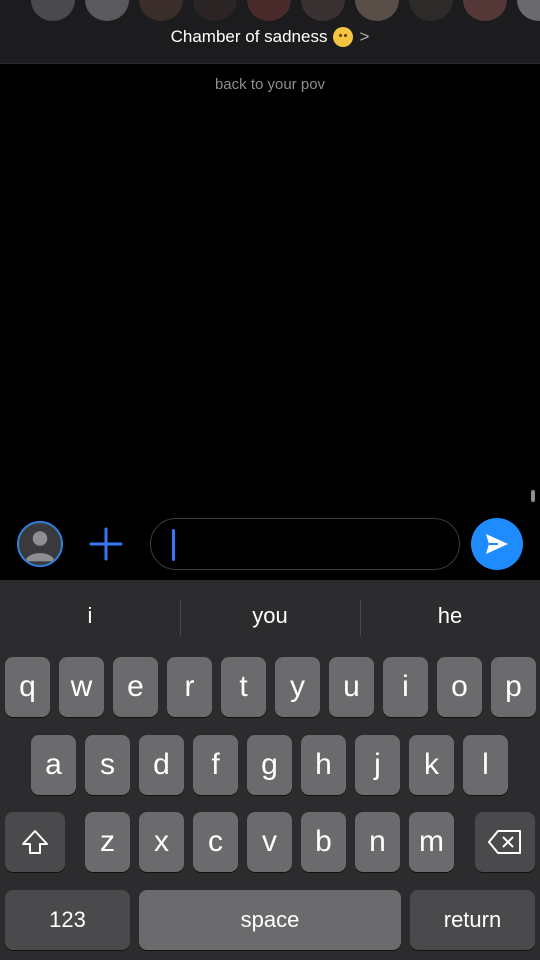 This screenshot has width=540, height=960. Describe the element at coordinates (472, 920) in the screenshot. I see `return-key: return` at that location.